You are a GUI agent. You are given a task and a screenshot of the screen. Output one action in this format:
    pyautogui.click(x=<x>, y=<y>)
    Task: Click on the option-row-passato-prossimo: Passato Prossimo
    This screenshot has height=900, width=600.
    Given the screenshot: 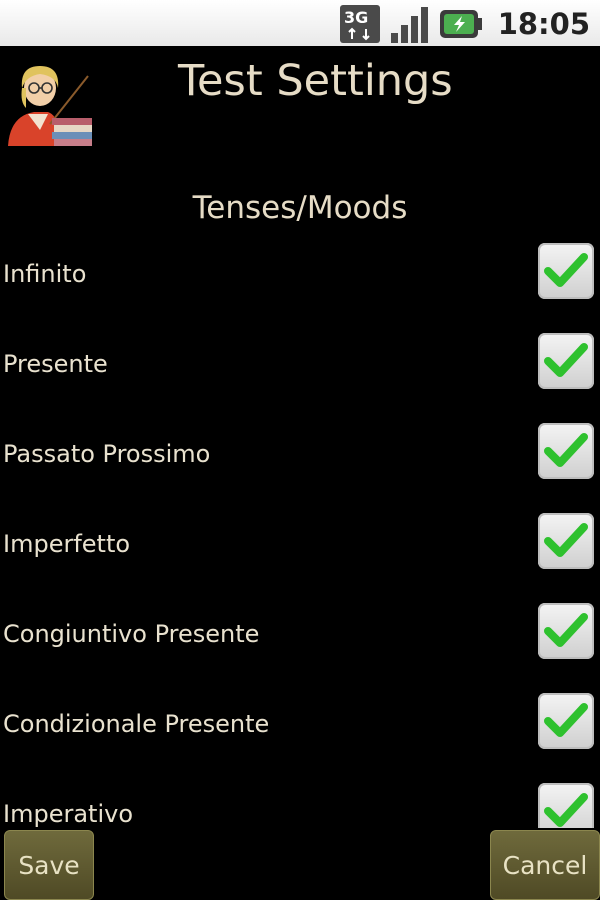 What is the action you would take?
    pyautogui.click(x=300, y=465)
    